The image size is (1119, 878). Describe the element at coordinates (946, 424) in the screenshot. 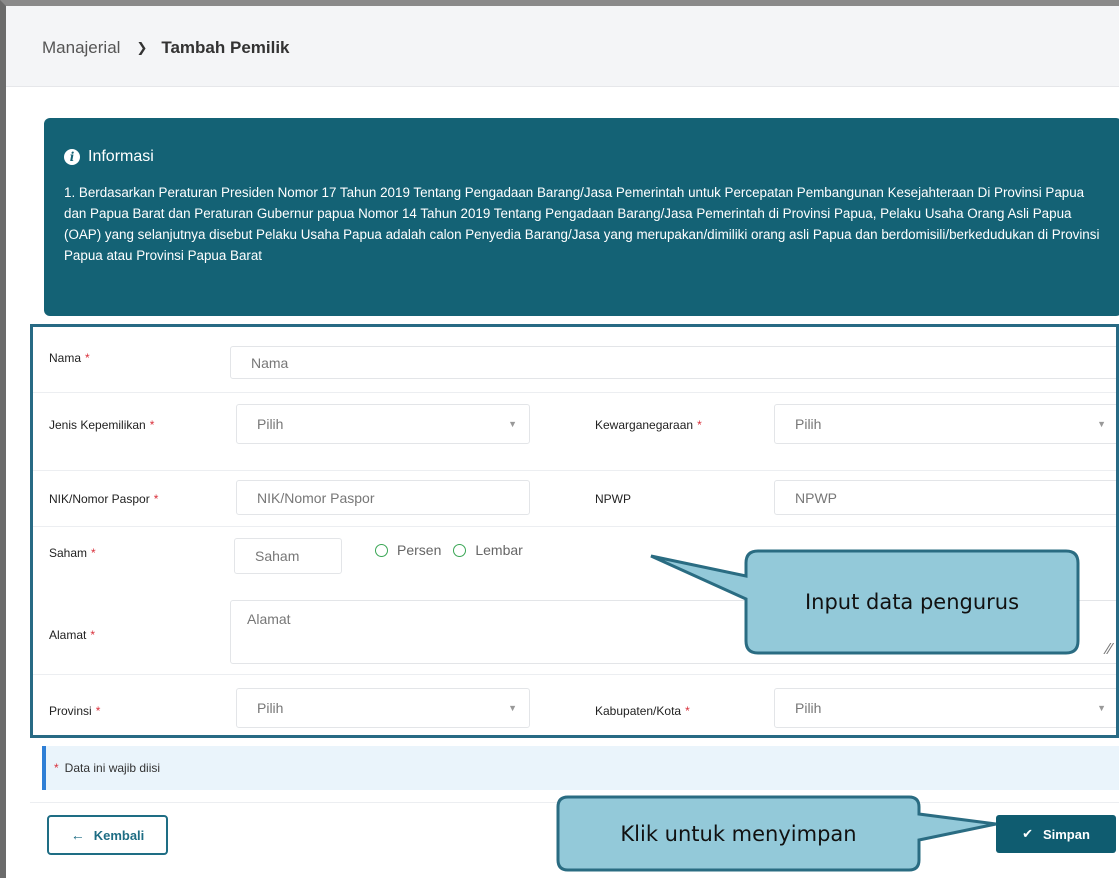

I see `kewarganegaraan-select: Pilih ▼` at that location.